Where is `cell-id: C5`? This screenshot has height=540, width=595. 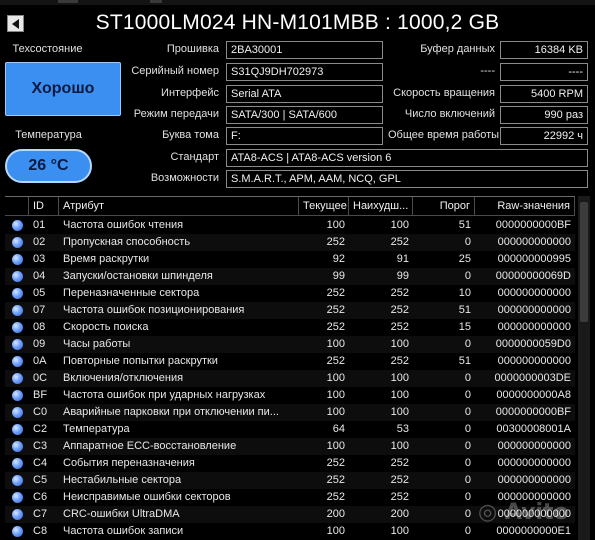
cell-id: C5 is located at coordinates (40, 480).